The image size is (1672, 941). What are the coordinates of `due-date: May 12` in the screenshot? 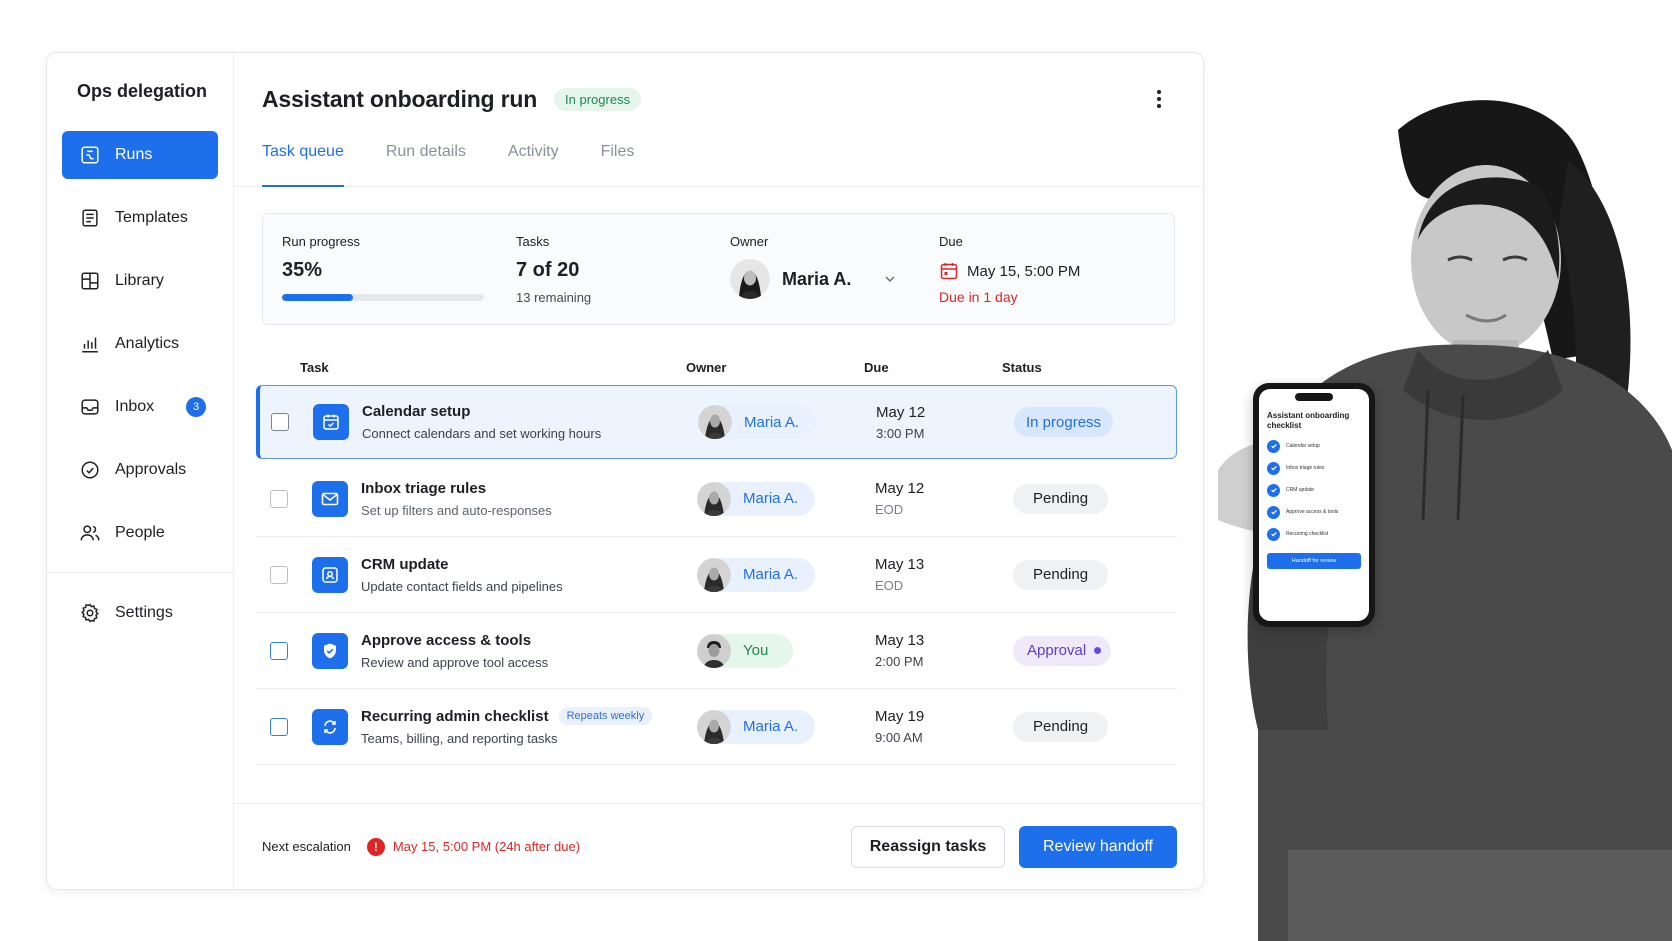 It's located at (901, 412).